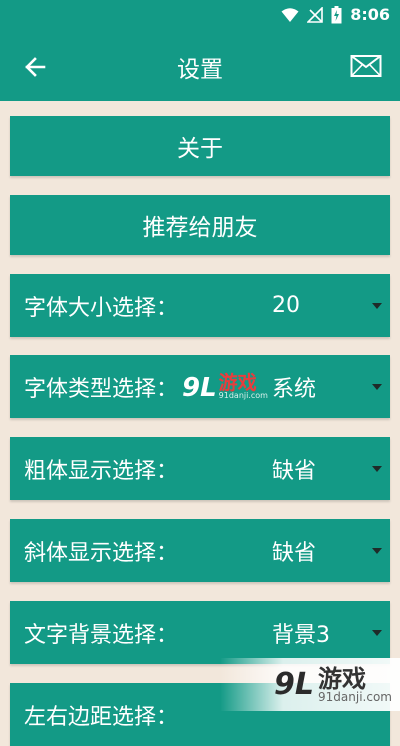 The width and height of the screenshot is (400, 746). Describe the element at coordinates (101, 635) in the screenshot. I see `setting-label: 文字背景选择：` at that location.